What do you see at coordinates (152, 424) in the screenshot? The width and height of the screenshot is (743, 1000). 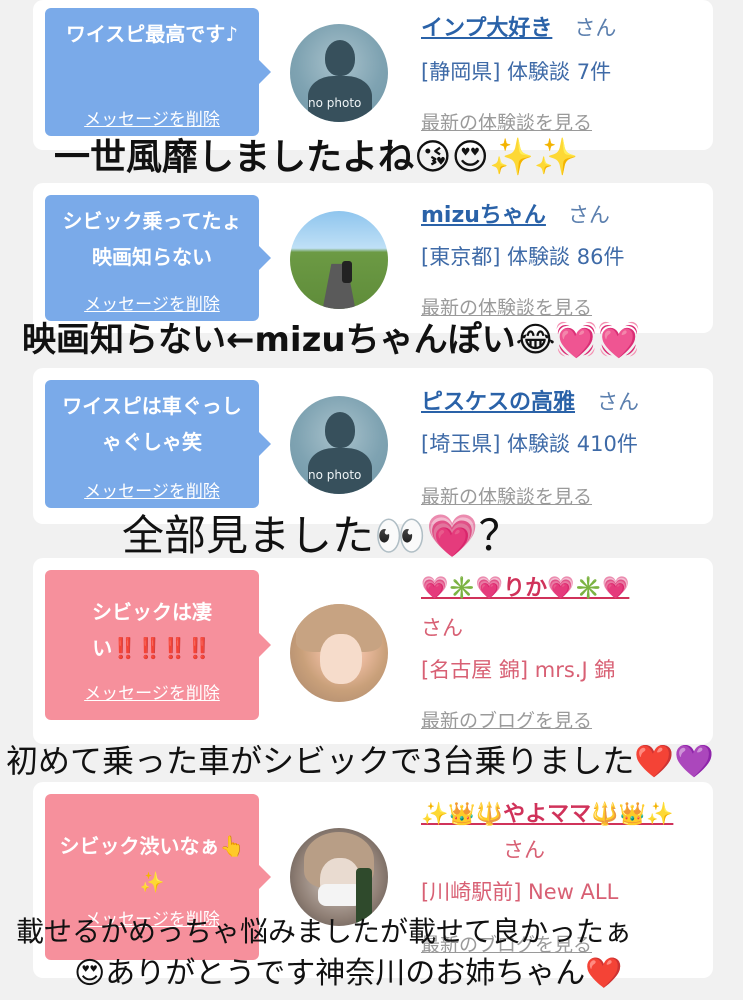 I see `message-text: ワイスピは車ぐっしゃぐしゃ笑` at bounding box center [152, 424].